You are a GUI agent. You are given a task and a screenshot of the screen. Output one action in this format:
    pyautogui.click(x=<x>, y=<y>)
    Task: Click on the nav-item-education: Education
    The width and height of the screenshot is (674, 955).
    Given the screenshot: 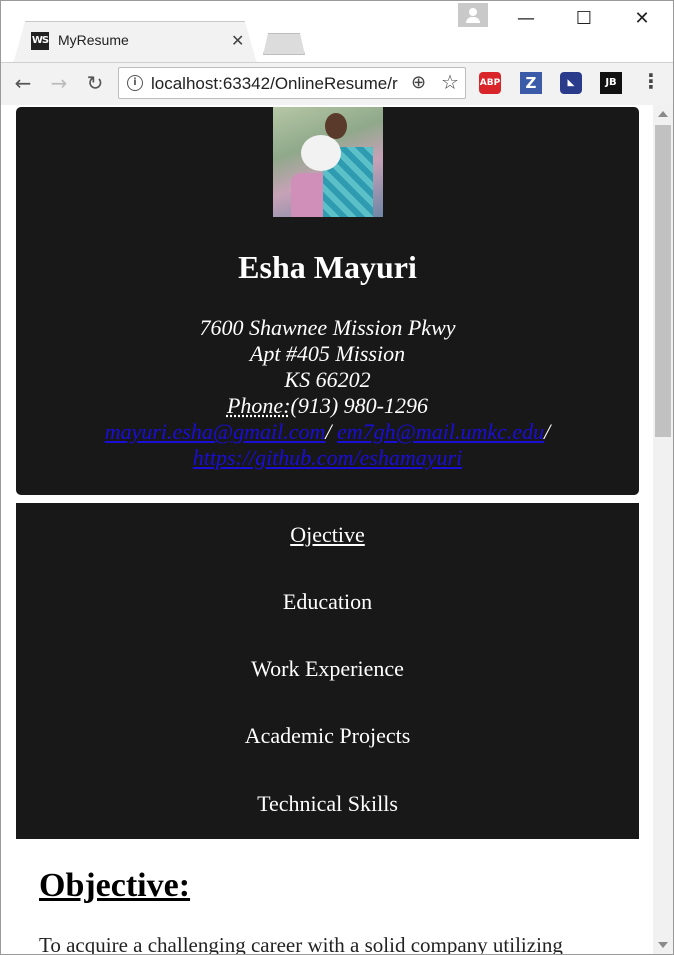 What is the action you would take?
    pyautogui.click(x=327, y=602)
    